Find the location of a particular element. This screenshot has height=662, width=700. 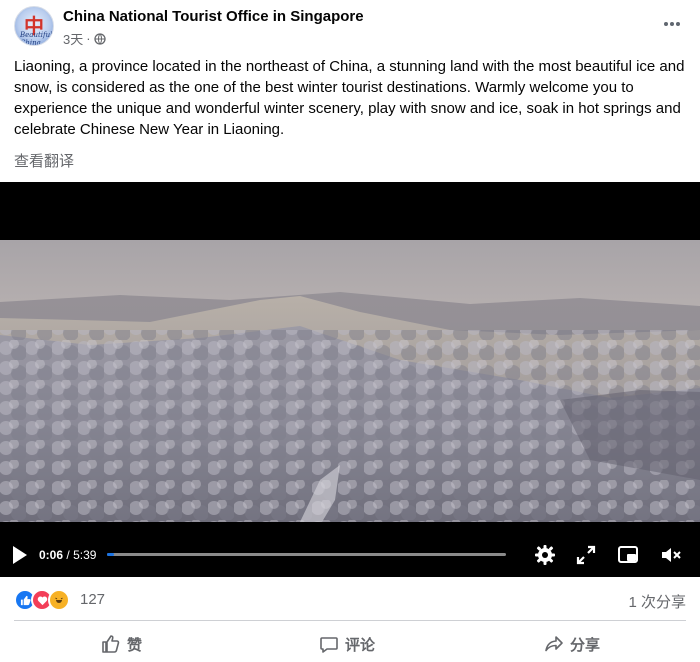

video-time: 0:06 / 5:39 is located at coordinates (67, 555).